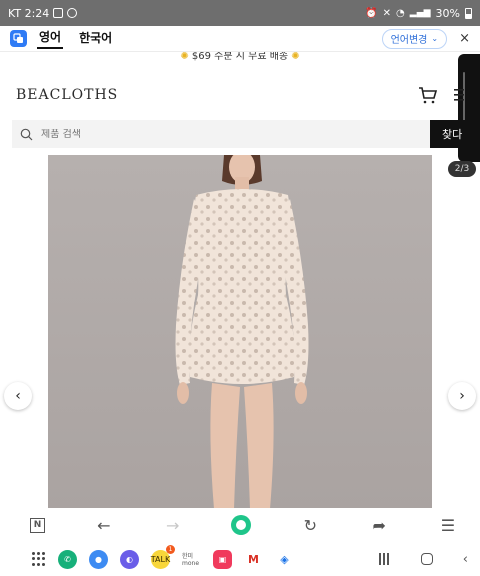  I want to click on menu-icon, so click(458, 95).